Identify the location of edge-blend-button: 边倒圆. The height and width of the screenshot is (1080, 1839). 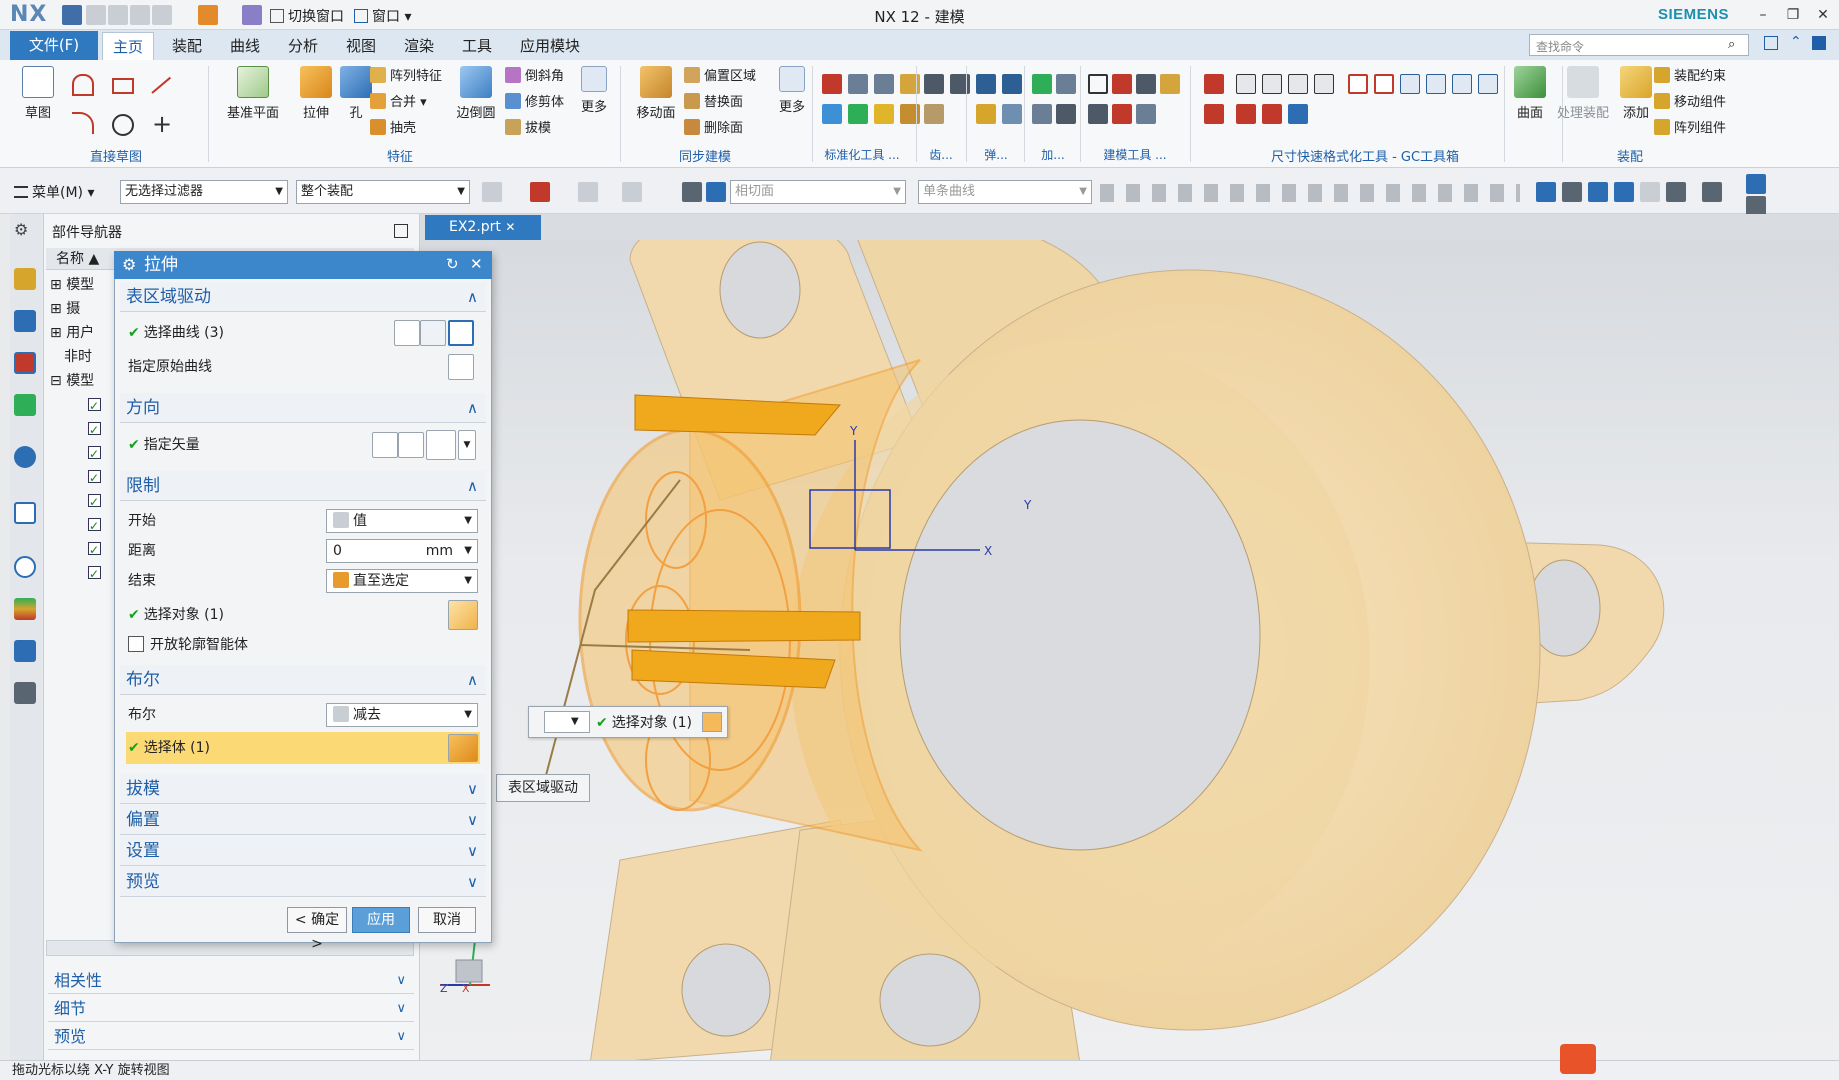
(476, 92).